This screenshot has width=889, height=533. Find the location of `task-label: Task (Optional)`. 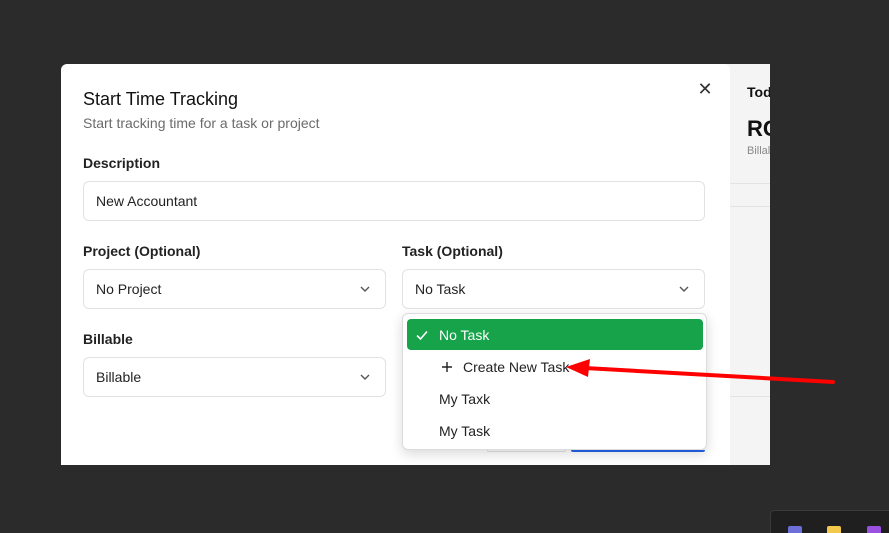

task-label: Task (Optional) is located at coordinates (452, 251).